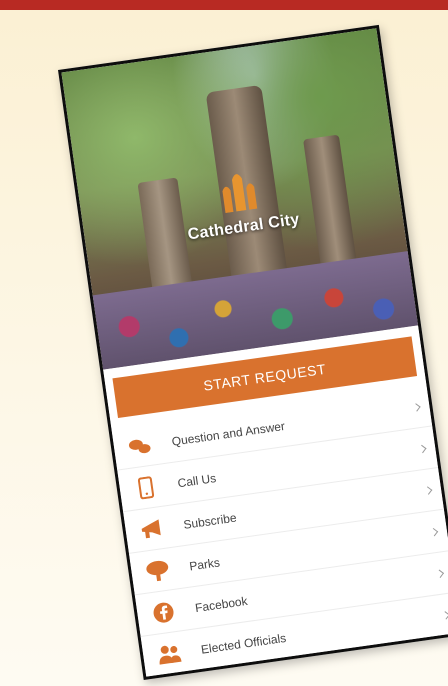  What do you see at coordinates (228, 433) in the screenshot?
I see `menu-item-label: Question and Answer` at bounding box center [228, 433].